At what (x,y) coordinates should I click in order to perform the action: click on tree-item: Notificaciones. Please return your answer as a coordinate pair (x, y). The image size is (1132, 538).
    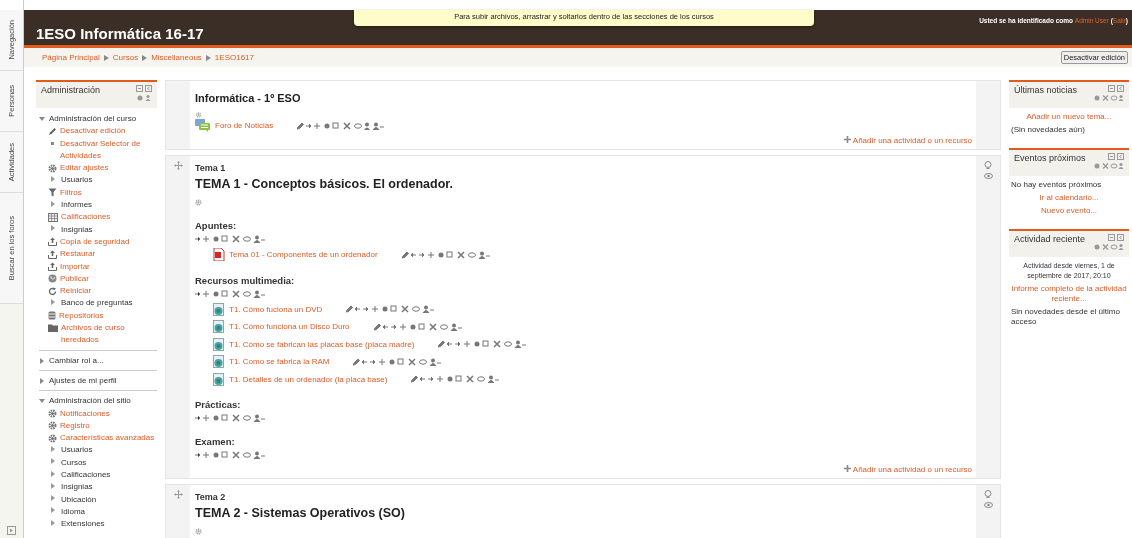
    Looking at the image, I should click on (85, 413).